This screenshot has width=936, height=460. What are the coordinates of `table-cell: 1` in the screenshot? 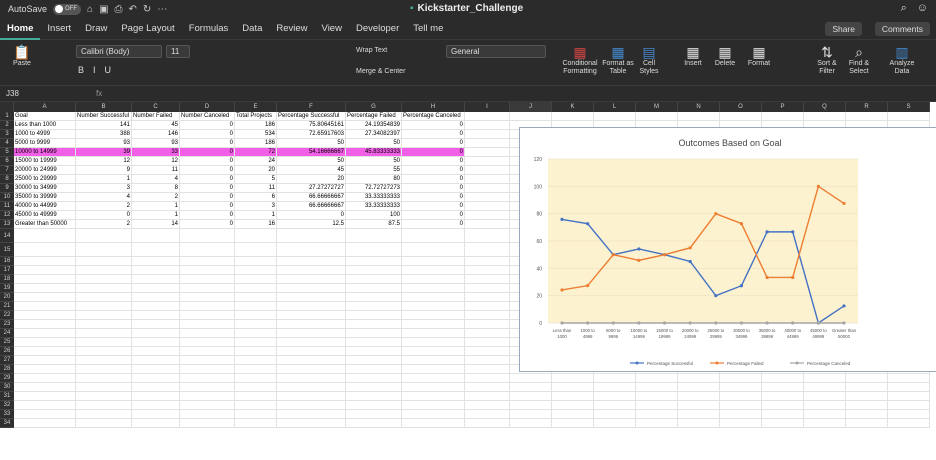 It's located at (156, 215).